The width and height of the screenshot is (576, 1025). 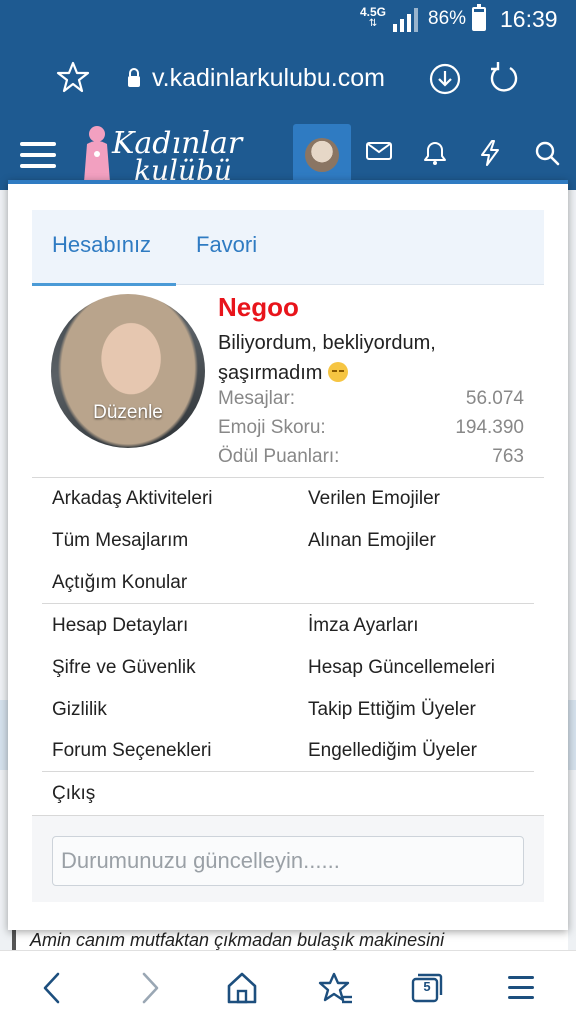 What do you see at coordinates (547, 153) in the screenshot?
I see `search-icon` at bounding box center [547, 153].